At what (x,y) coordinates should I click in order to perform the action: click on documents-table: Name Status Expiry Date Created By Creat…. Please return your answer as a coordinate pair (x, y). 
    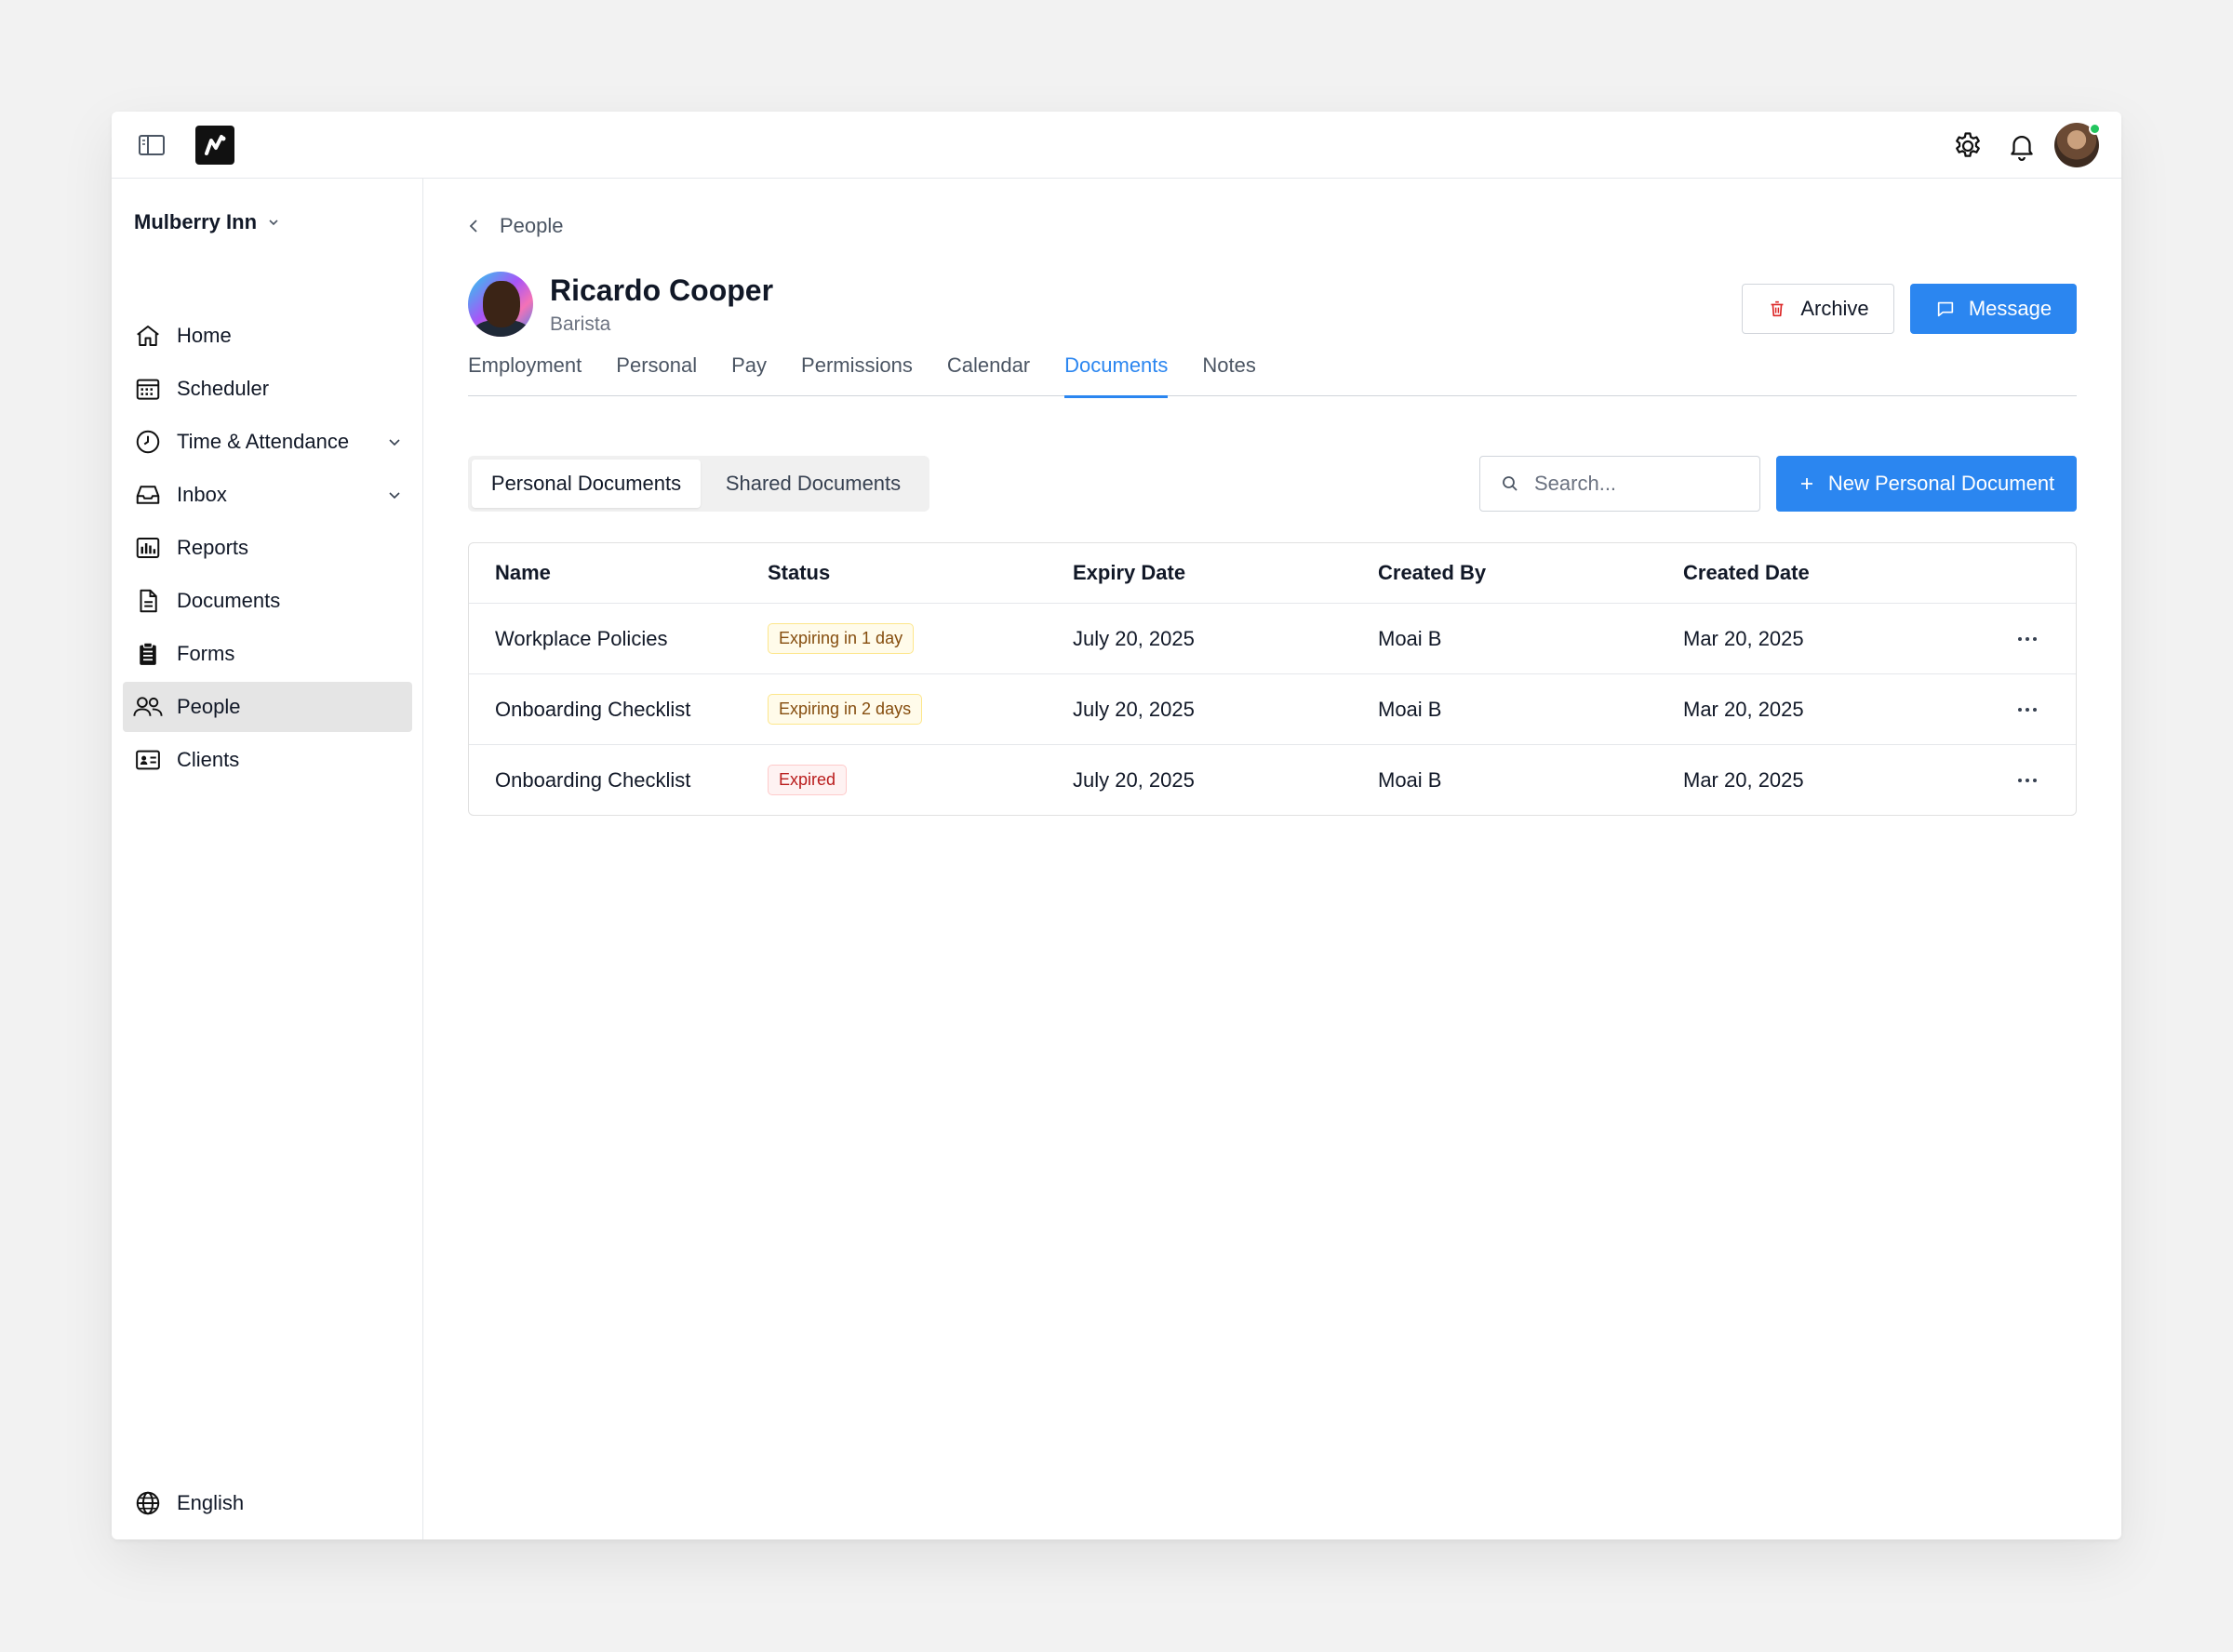
    Looking at the image, I should click on (1272, 679).